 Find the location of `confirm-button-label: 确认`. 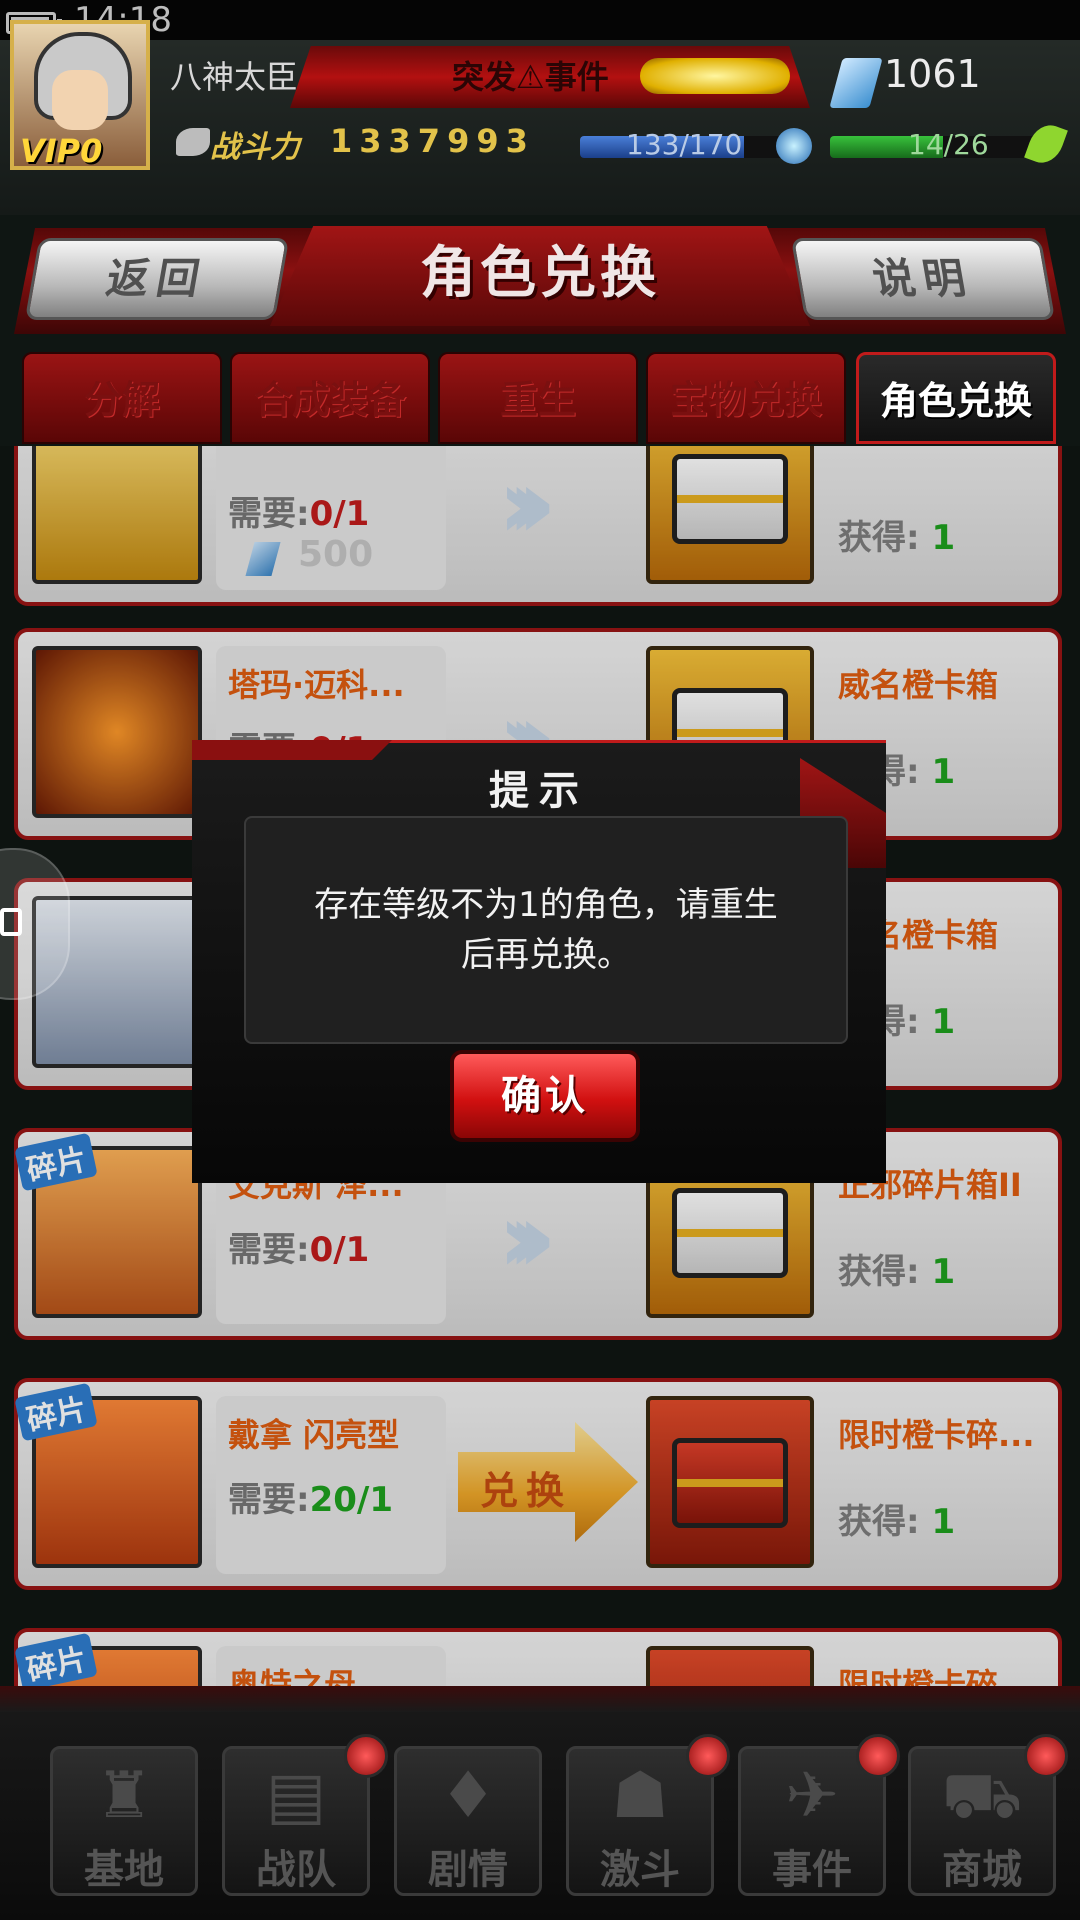

confirm-button-label: 确认 is located at coordinates (545, 1096).